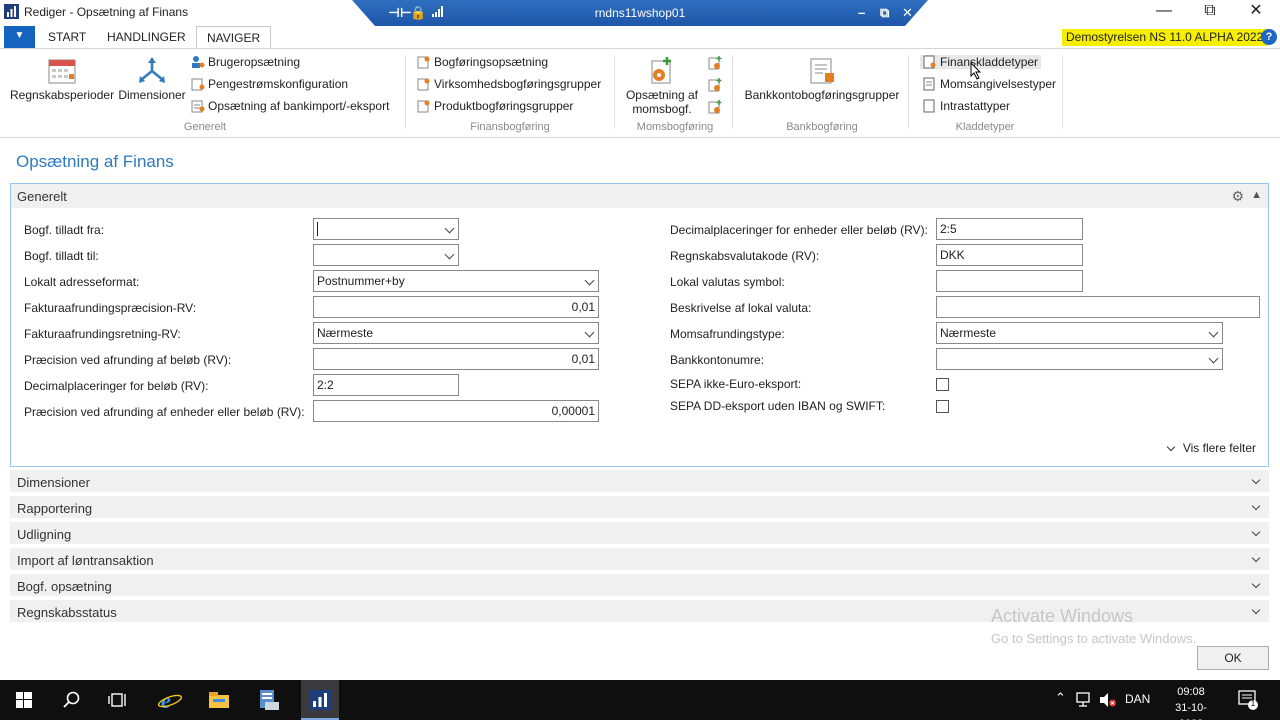  Describe the element at coordinates (290, 106) in the screenshot. I see `bankimport-link: Opsætning af bankimport/-eksport` at that location.